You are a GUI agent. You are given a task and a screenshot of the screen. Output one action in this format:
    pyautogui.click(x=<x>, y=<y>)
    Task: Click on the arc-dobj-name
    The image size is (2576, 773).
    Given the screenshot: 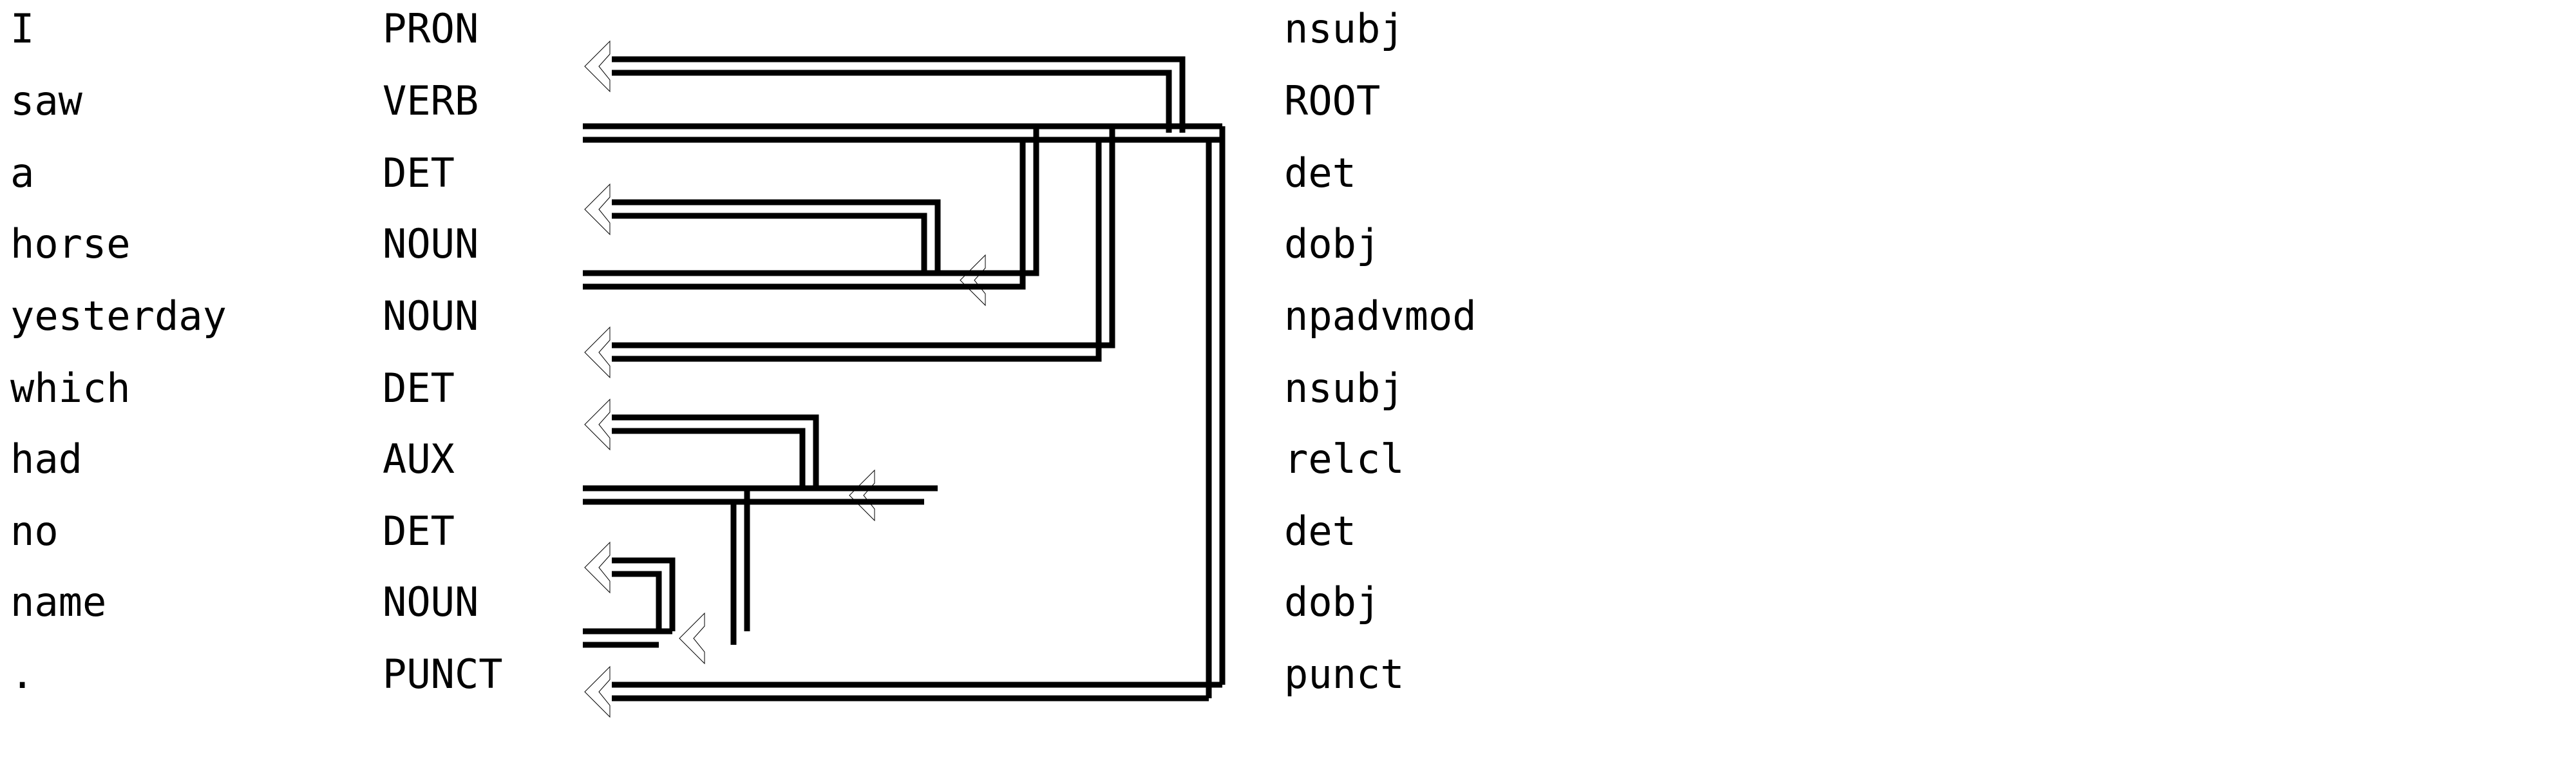 What is the action you would take?
    pyautogui.click(x=666, y=576)
    